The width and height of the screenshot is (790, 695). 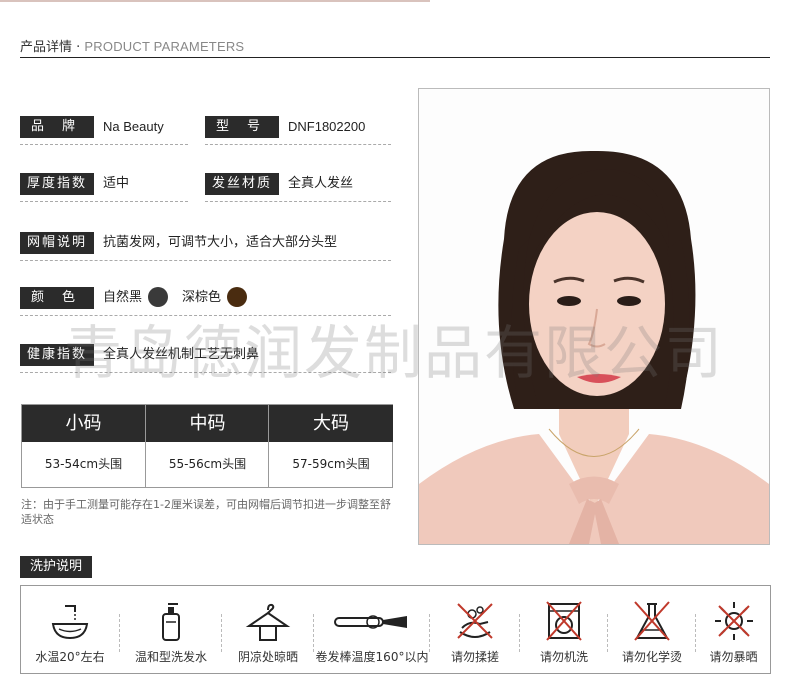 What do you see at coordinates (268, 622) in the screenshot?
I see `hanger-dry-icon` at bounding box center [268, 622].